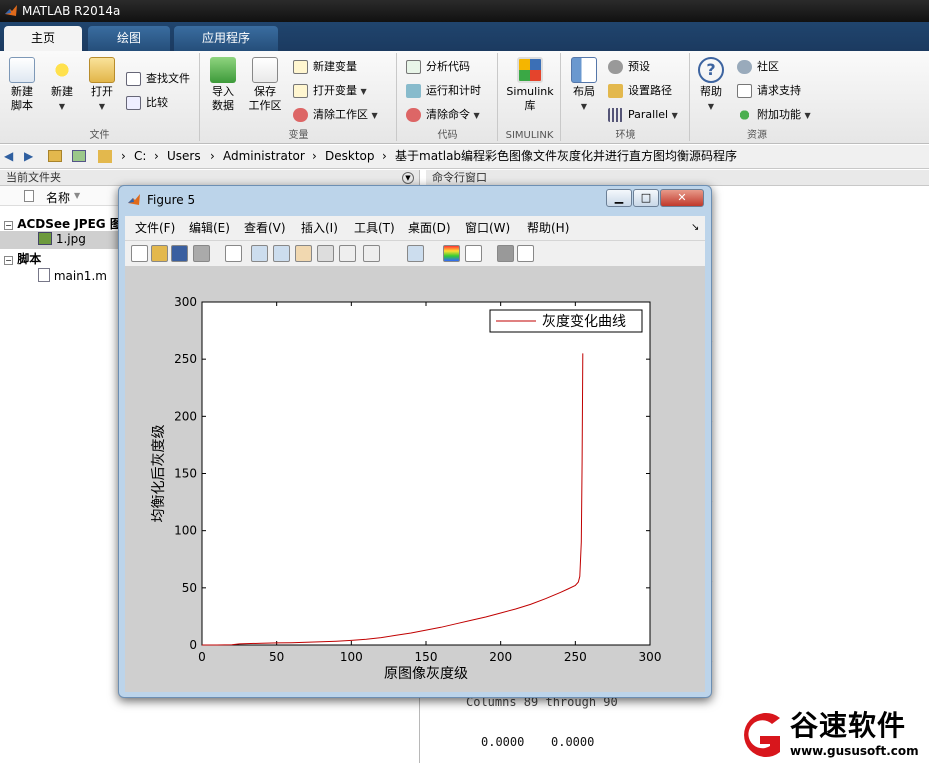  Describe the element at coordinates (63, 223) in the screenshot. I see `group-acdsee-jpeg: − ACDSee JPEG 图` at that location.